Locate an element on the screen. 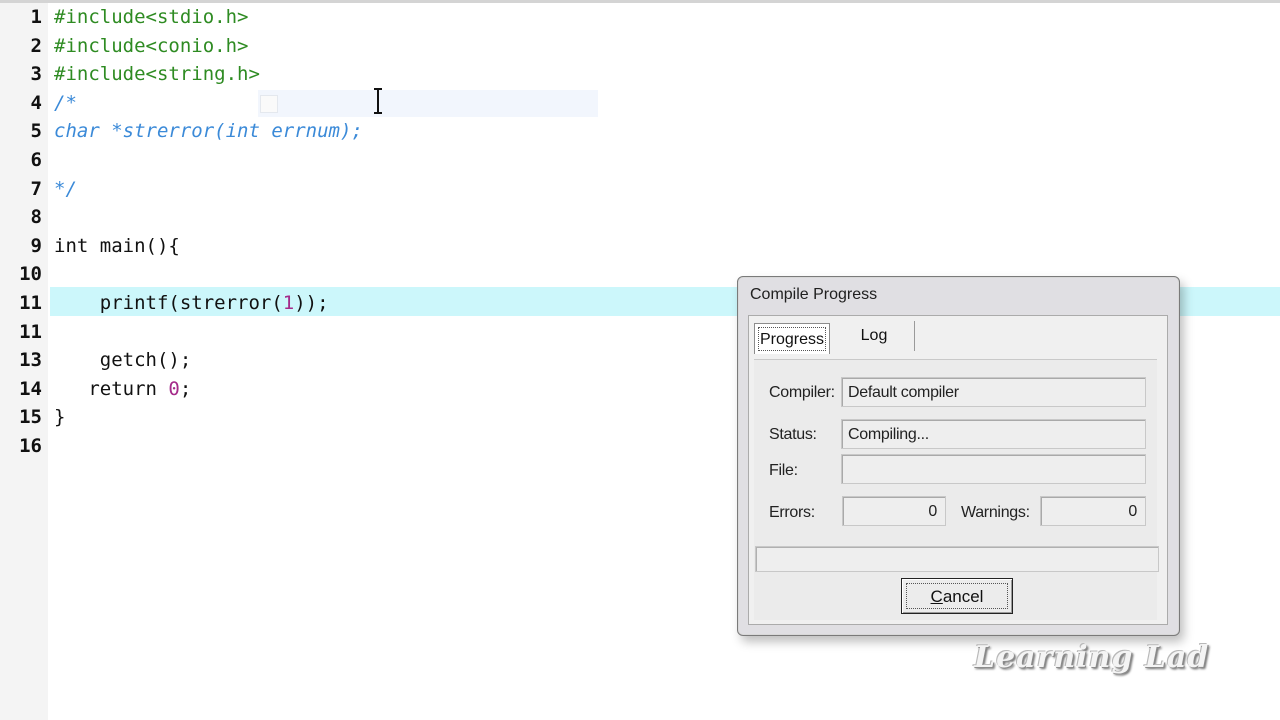  compile-progress-bar is located at coordinates (957, 559).